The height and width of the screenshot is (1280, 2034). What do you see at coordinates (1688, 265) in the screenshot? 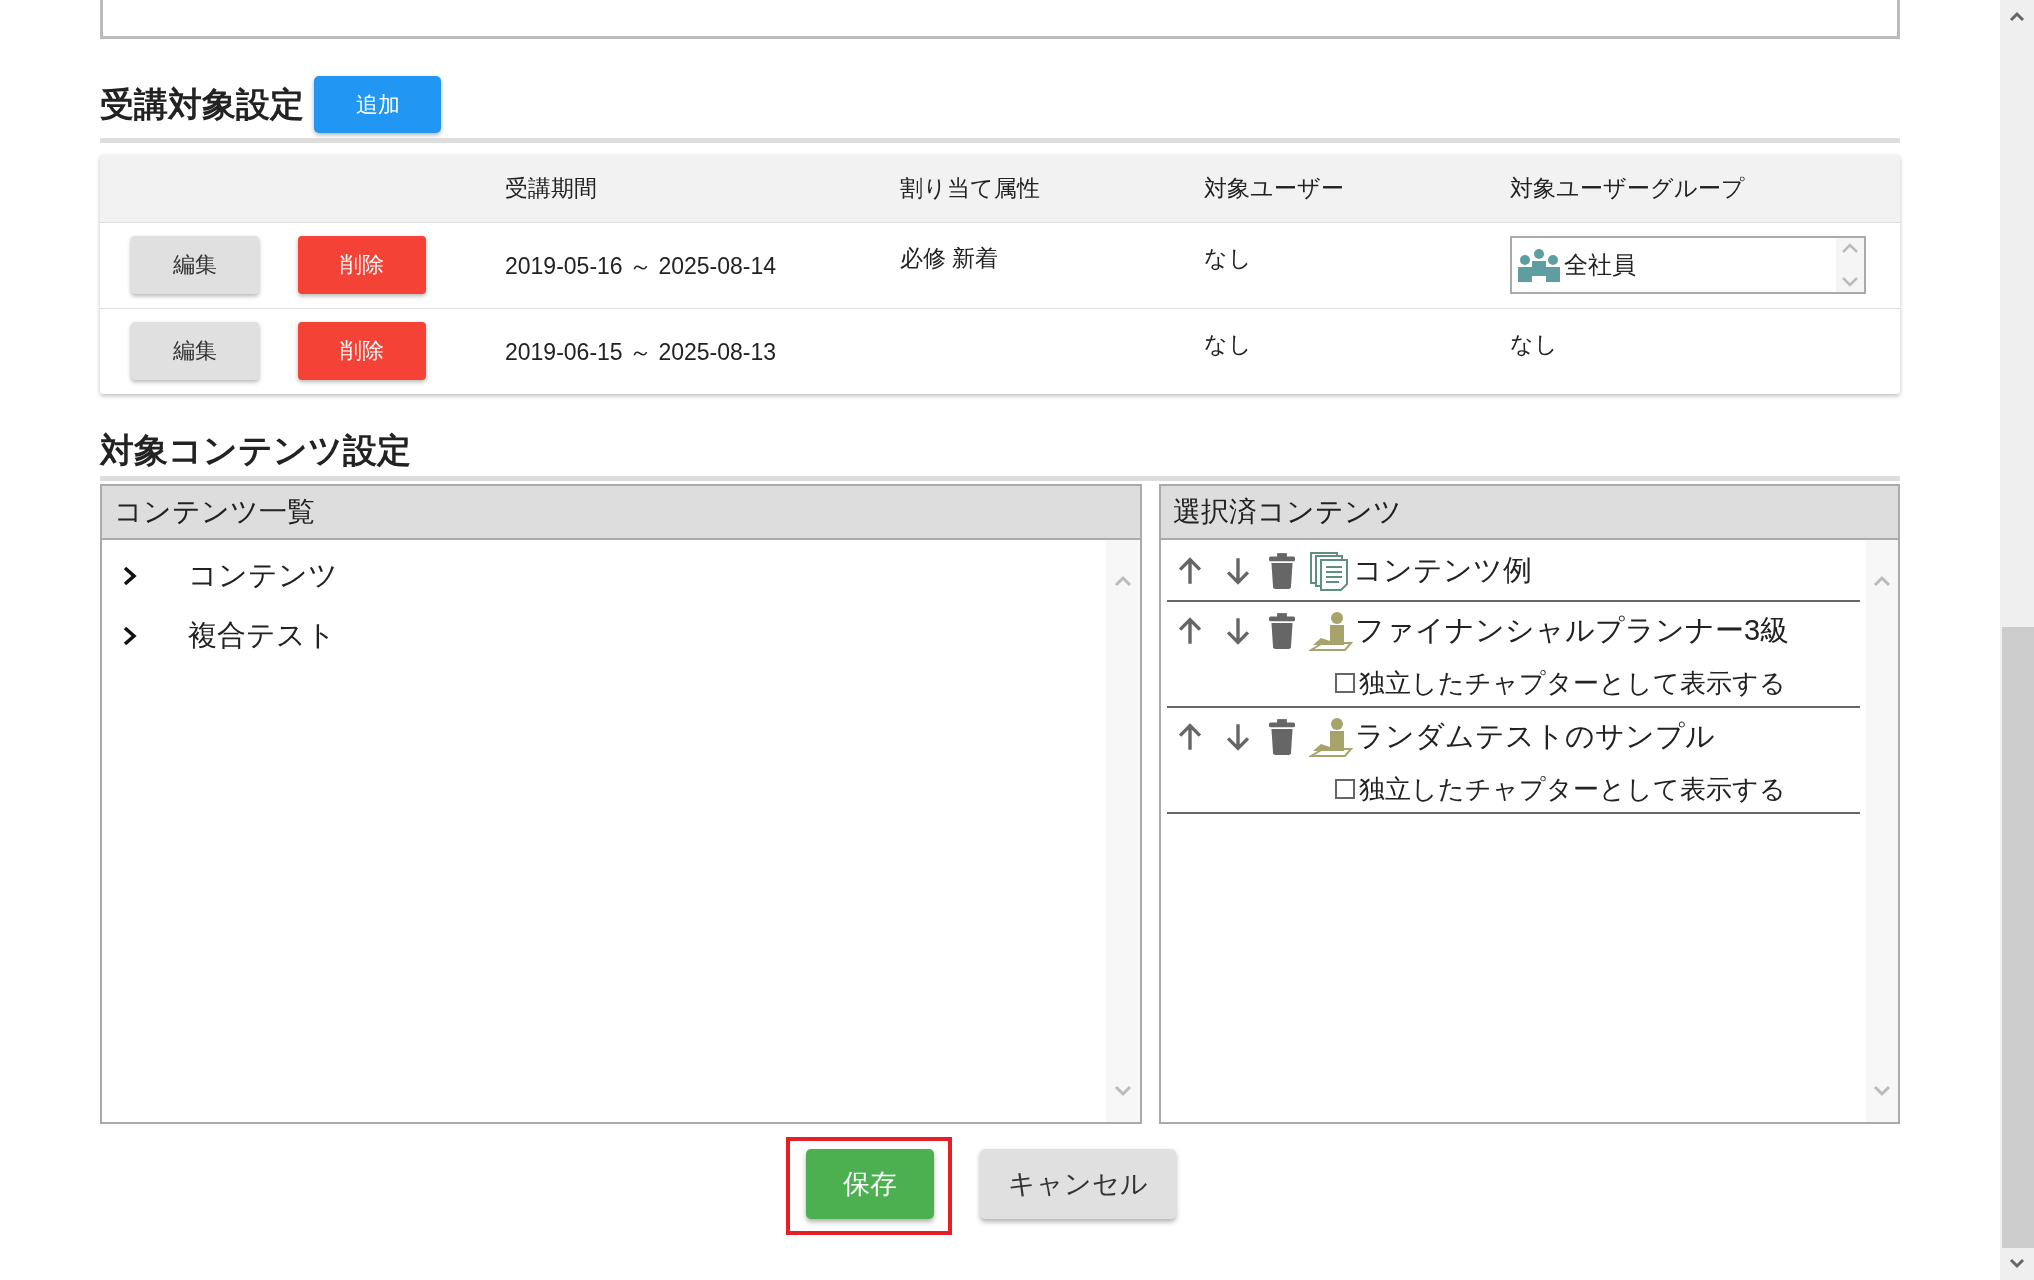
I see `user-group-list: 全社員` at bounding box center [1688, 265].